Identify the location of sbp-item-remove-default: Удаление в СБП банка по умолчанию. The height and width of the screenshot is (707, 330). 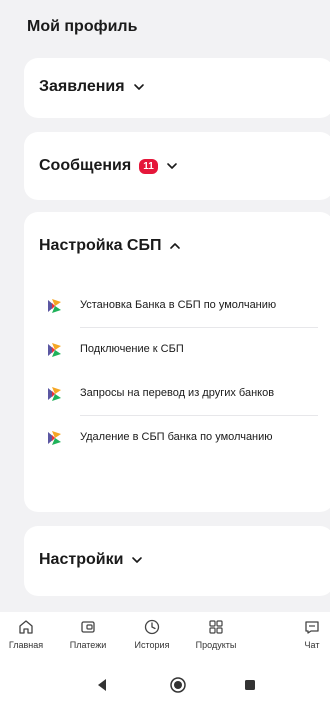
(177, 438).